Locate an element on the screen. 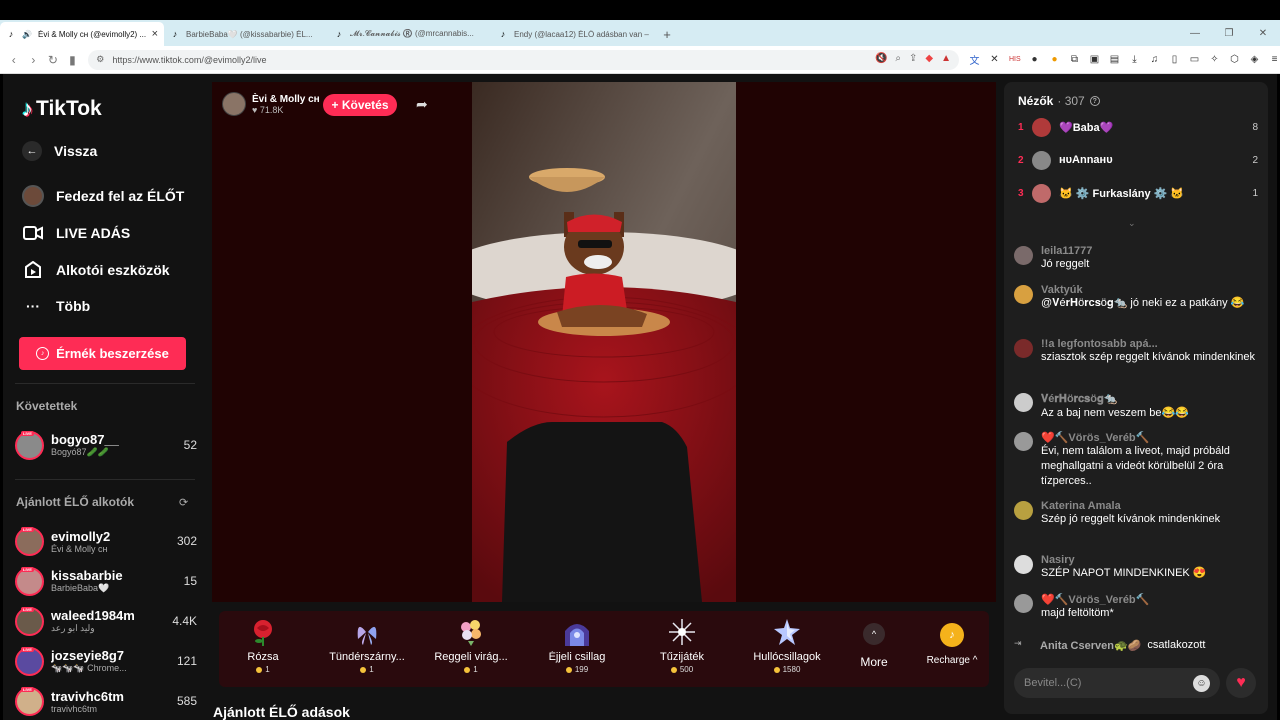  ext-his-icon: HIS is located at coordinates (1015, 59).